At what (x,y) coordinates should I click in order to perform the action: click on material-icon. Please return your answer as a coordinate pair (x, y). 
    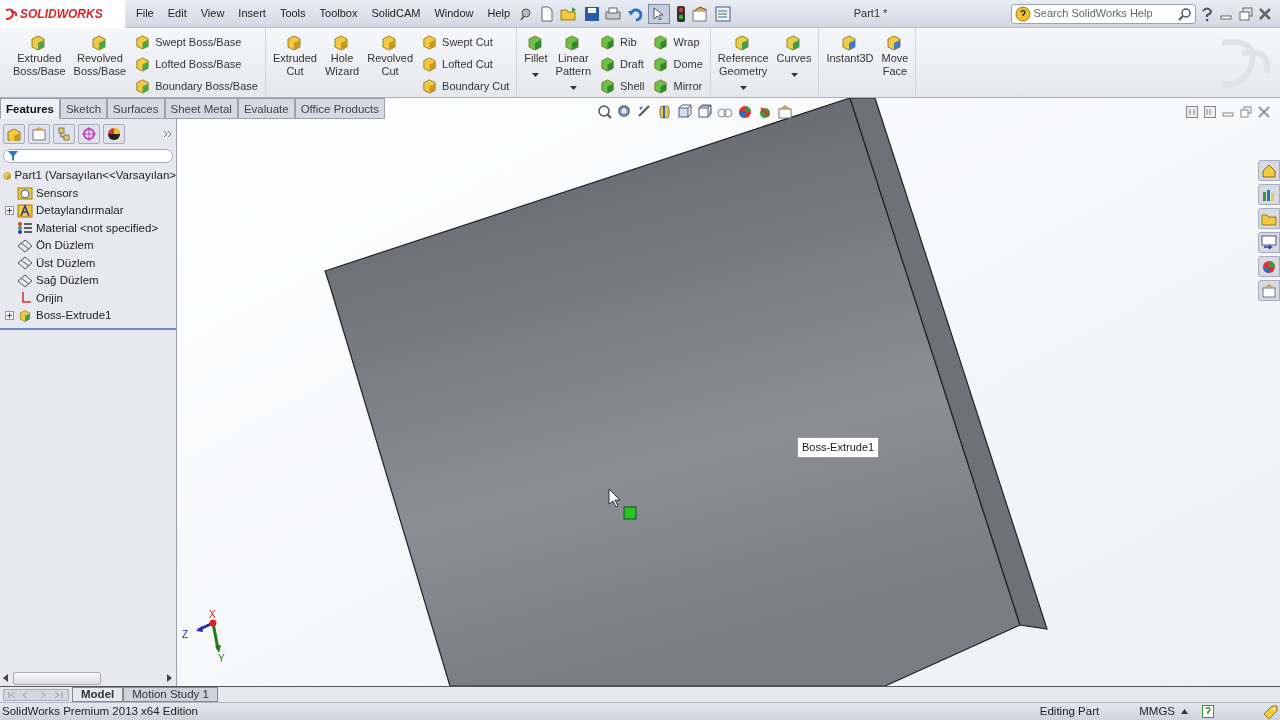
    Looking at the image, I should click on (25, 228).